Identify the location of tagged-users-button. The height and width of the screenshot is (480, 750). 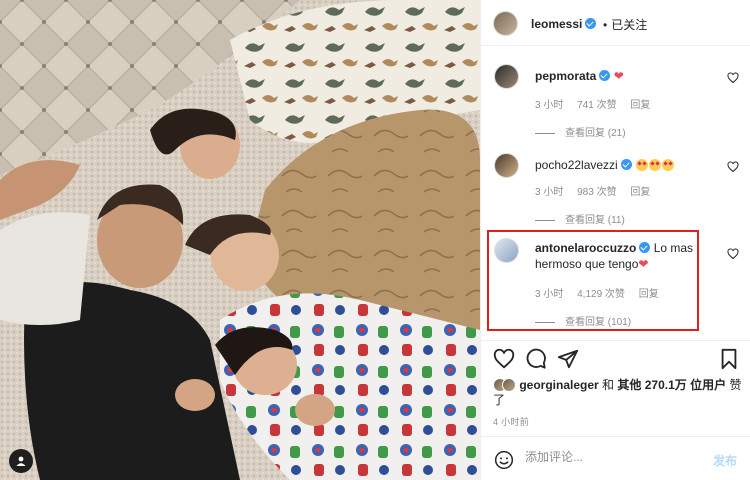
(21, 461).